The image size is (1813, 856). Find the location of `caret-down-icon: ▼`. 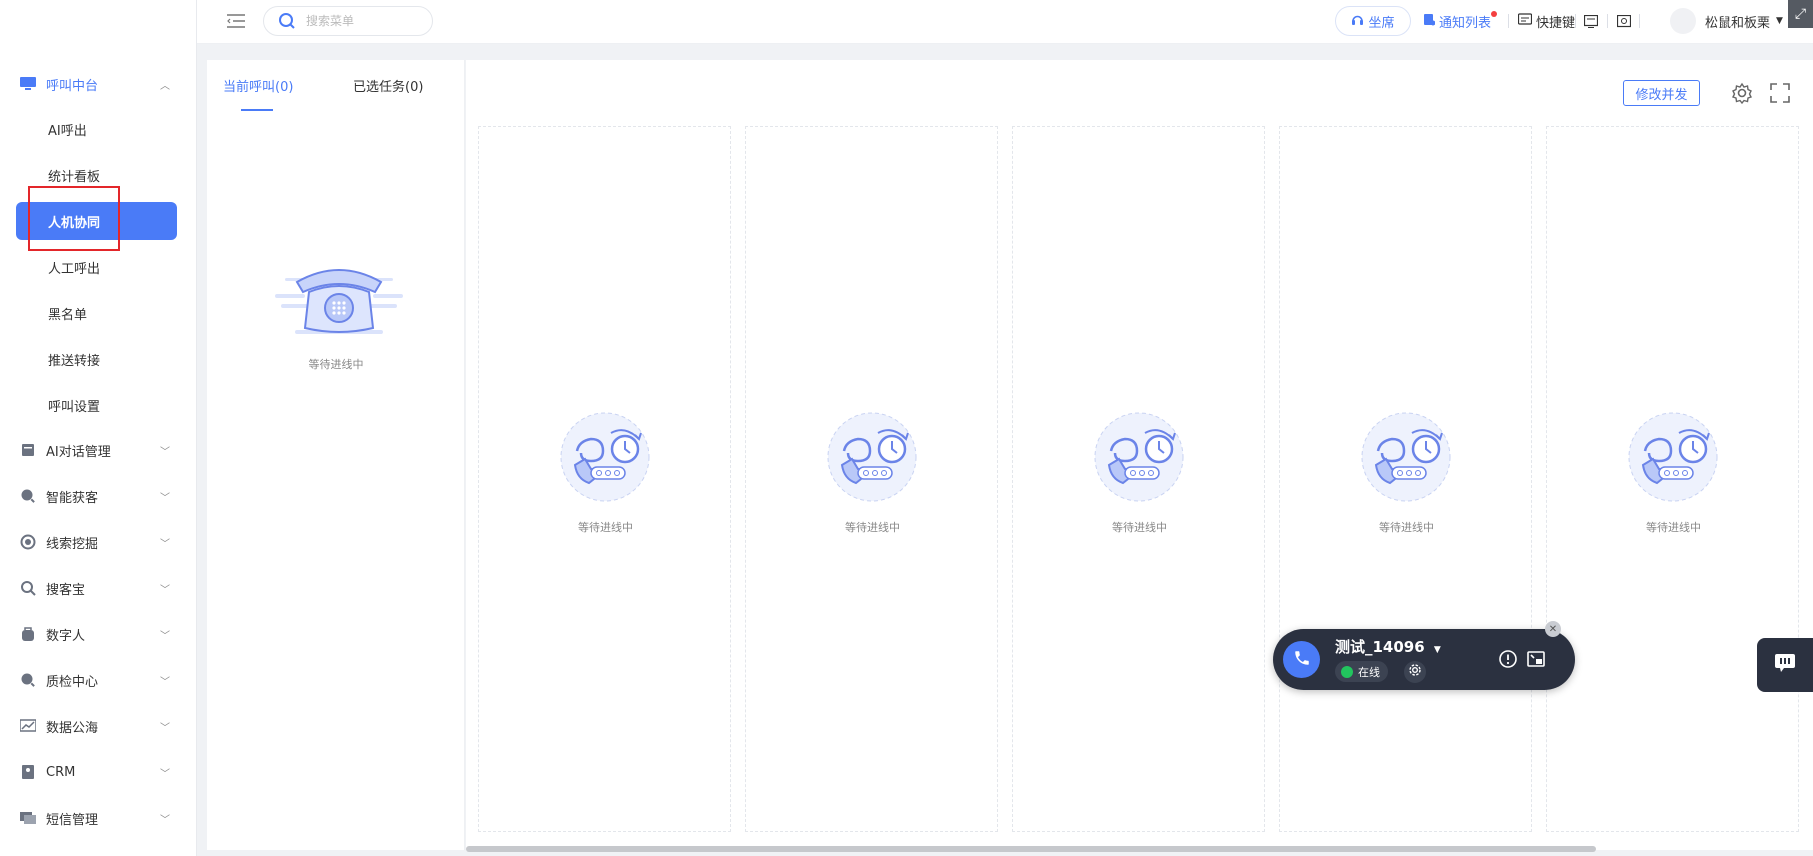

caret-down-icon: ▼ is located at coordinates (1437, 650).